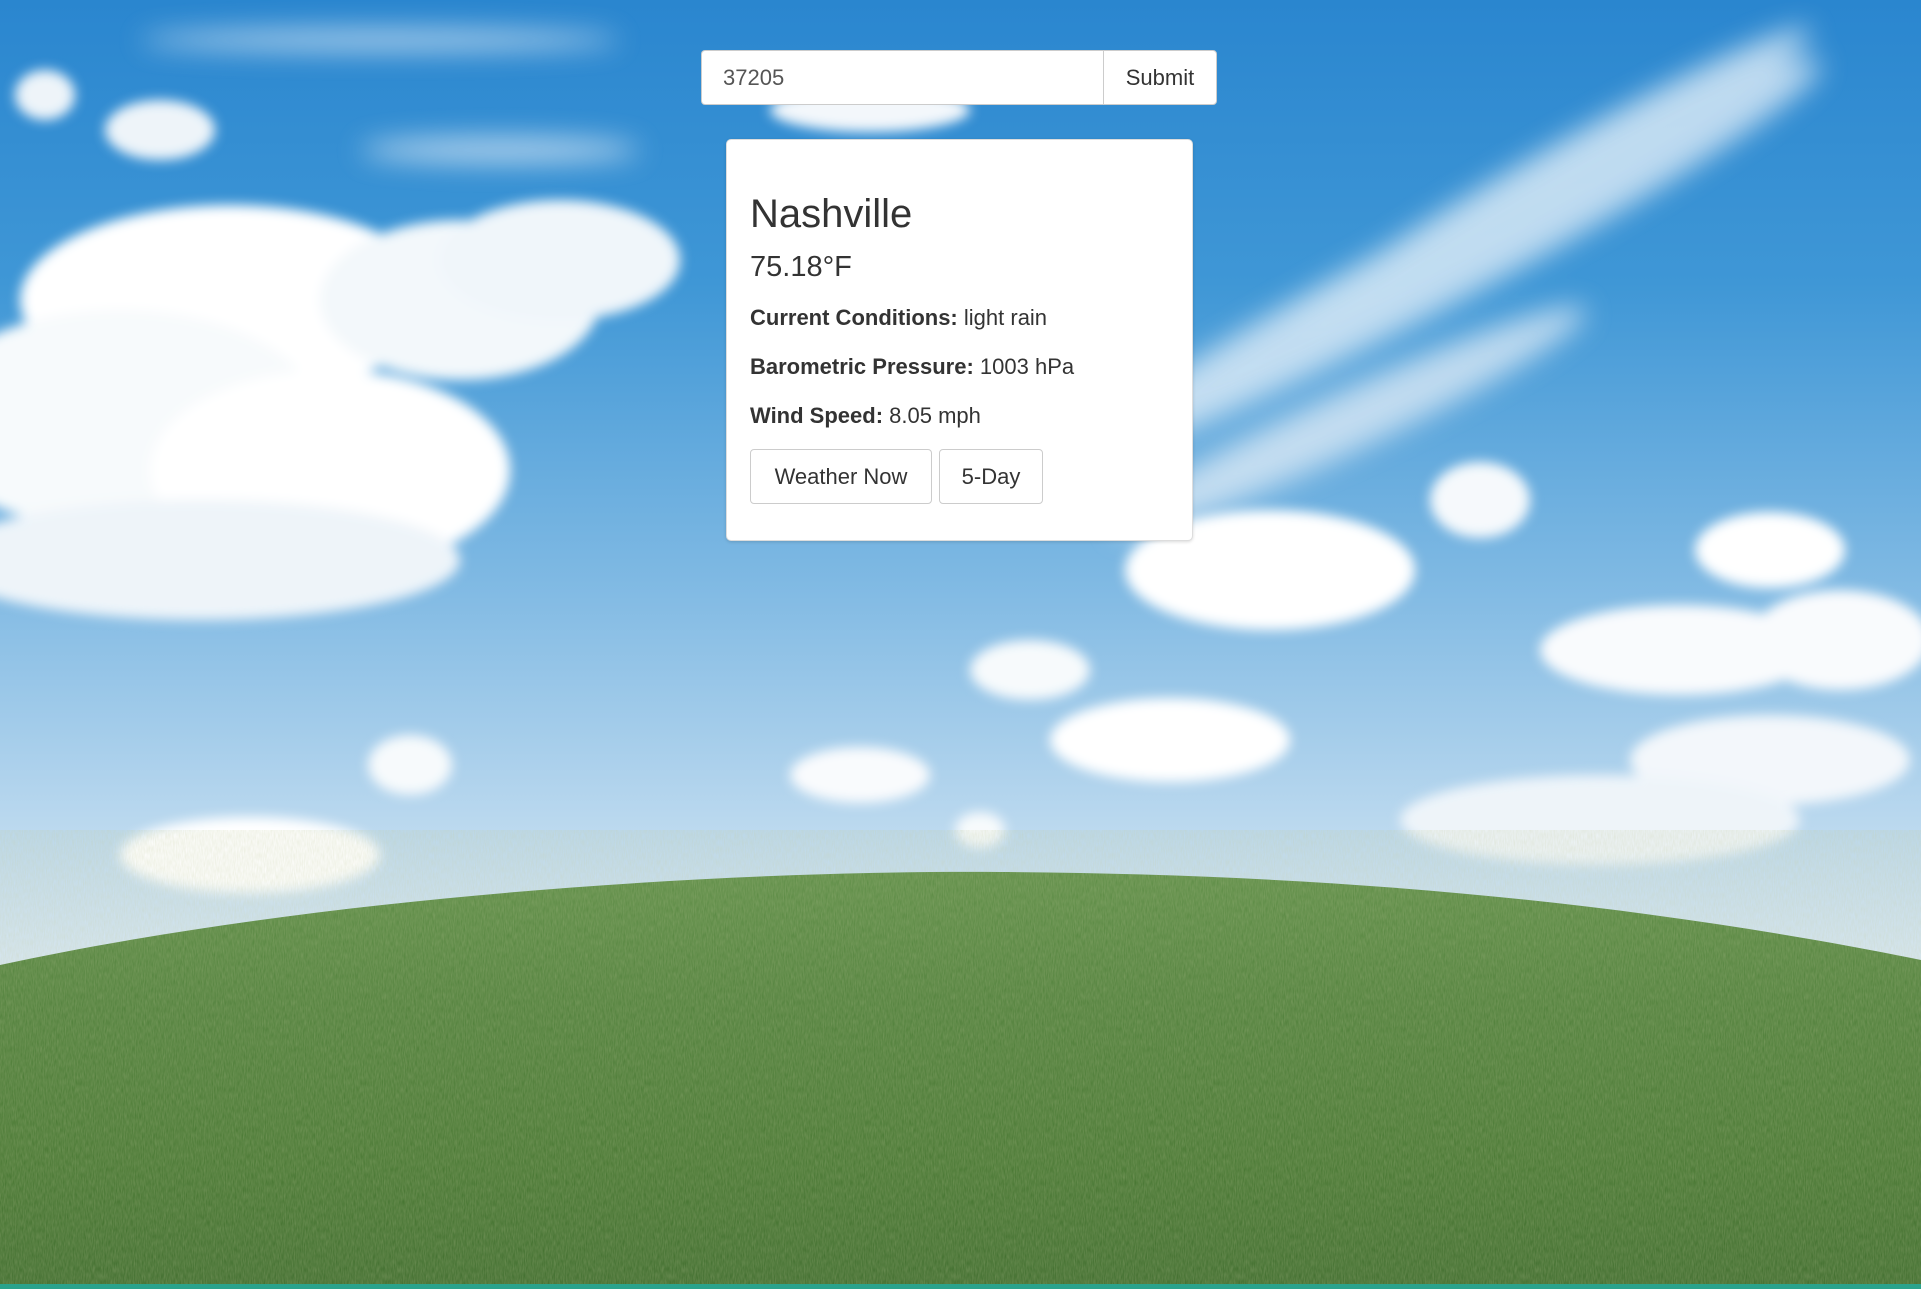 The height and width of the screenshot is (1289, 1921). Describe the element at coordinates (1160, 77) in the screenshot. I see `submit-button: Submit` at that location.